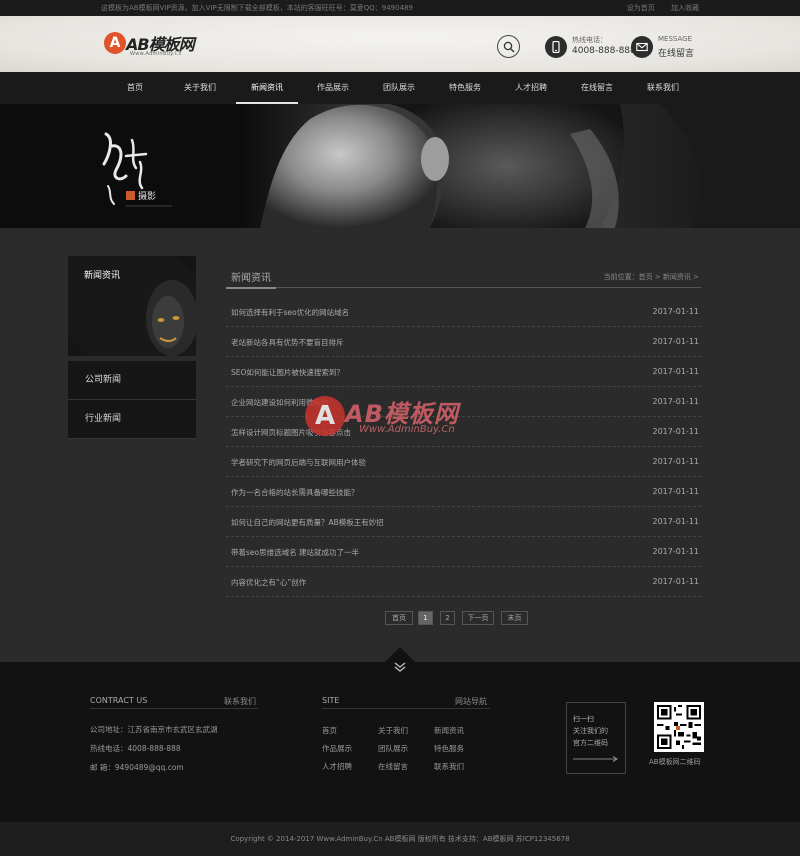 The image size is (800, 856). What do you see at coordinates (463, 312) in the screenshot?
I see `news-item: 如何选择有利于seo优化的网站域名 2017-01-11` at bounding box center [463, 312].